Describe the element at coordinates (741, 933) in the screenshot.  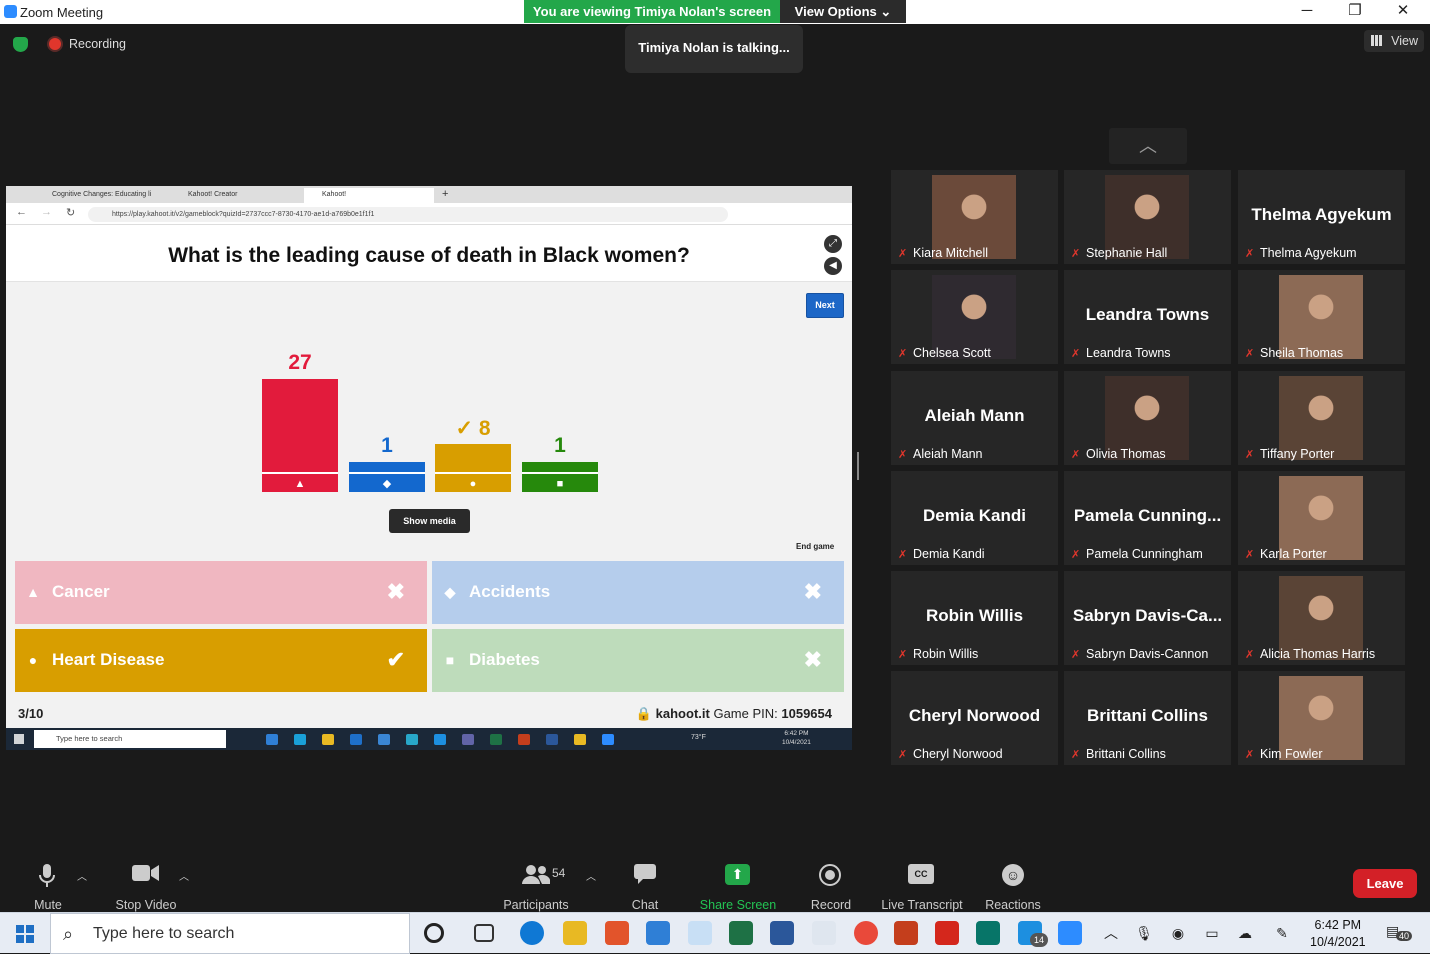
I see `excel-icon` at that location.